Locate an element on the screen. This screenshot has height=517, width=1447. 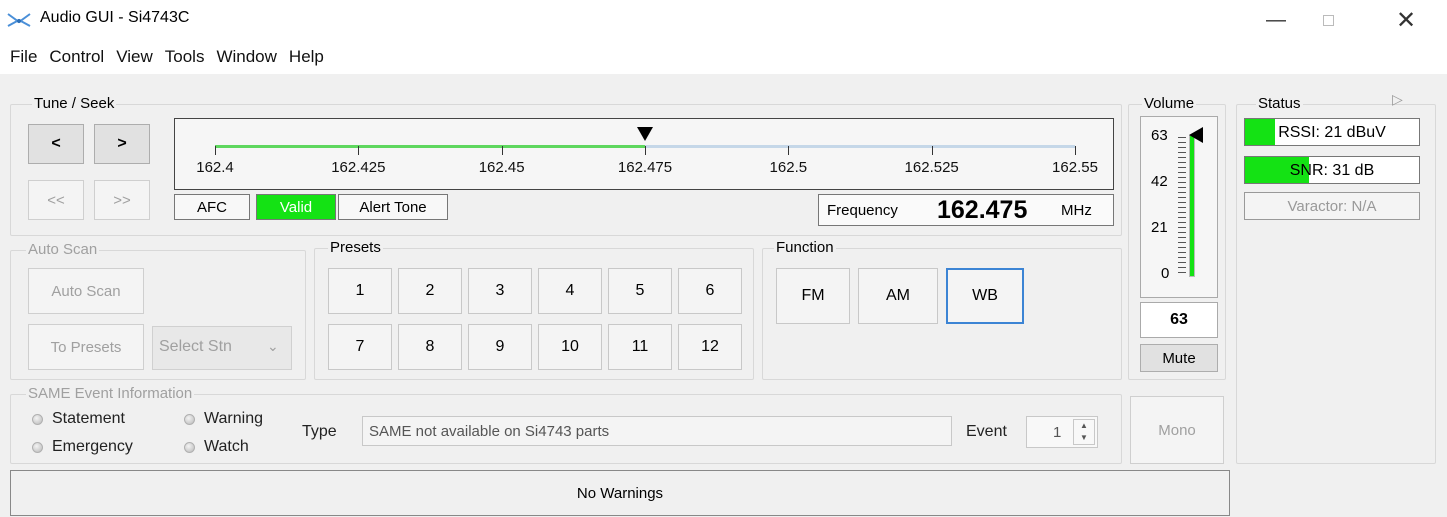
function-label: Function is located at coordinates (805, 247).